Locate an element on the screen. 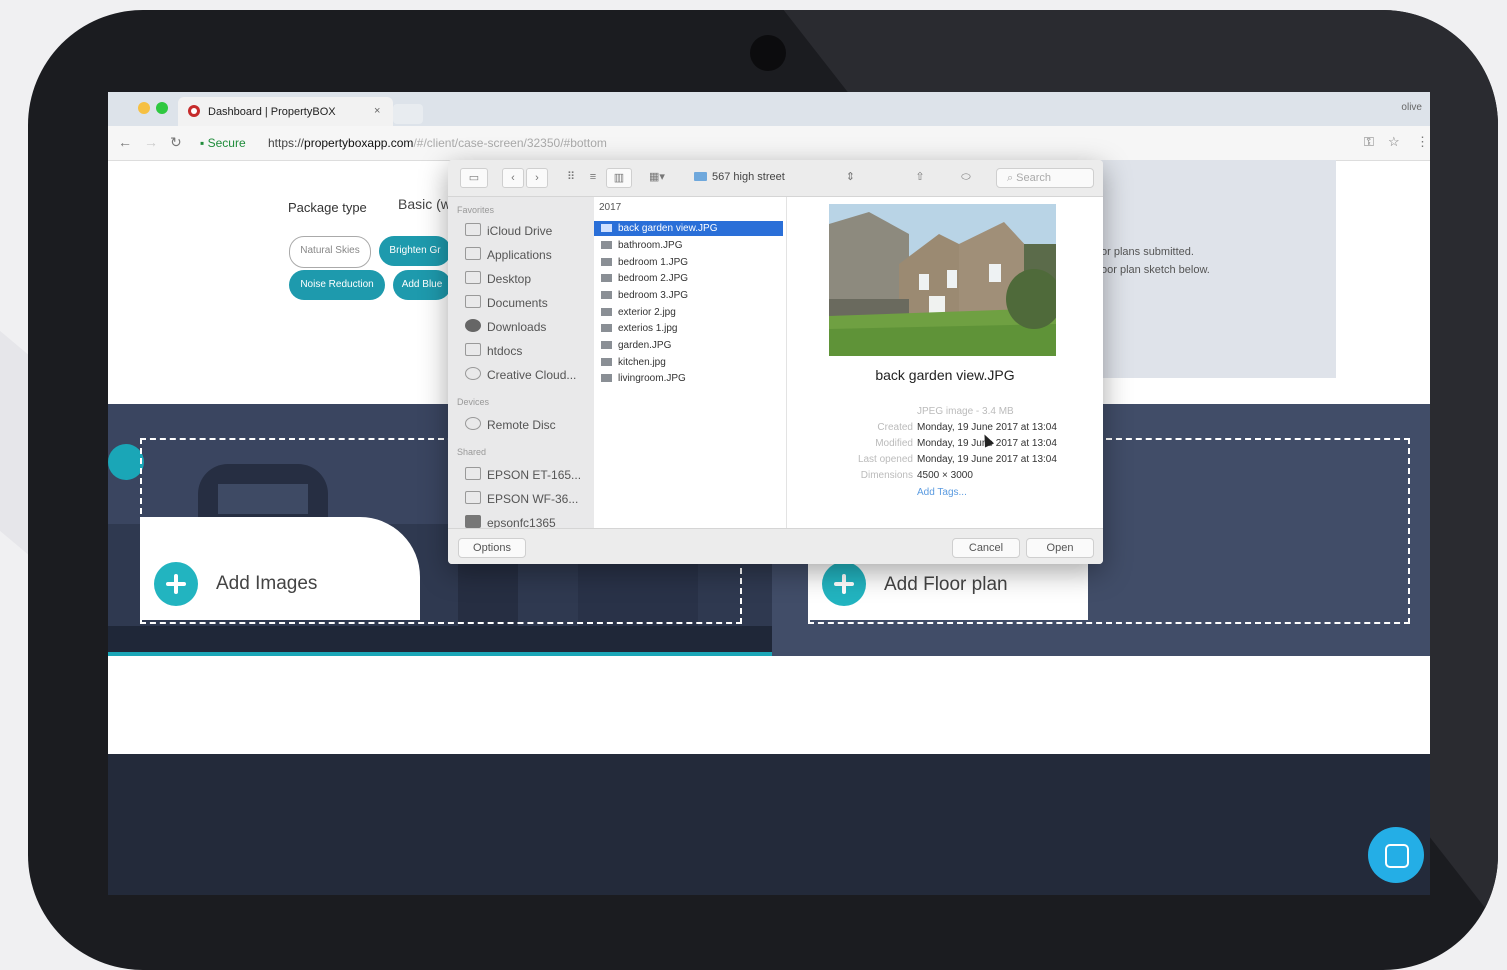  dialog-footer: Options Cancel Open is located at coordinates (775, 546).